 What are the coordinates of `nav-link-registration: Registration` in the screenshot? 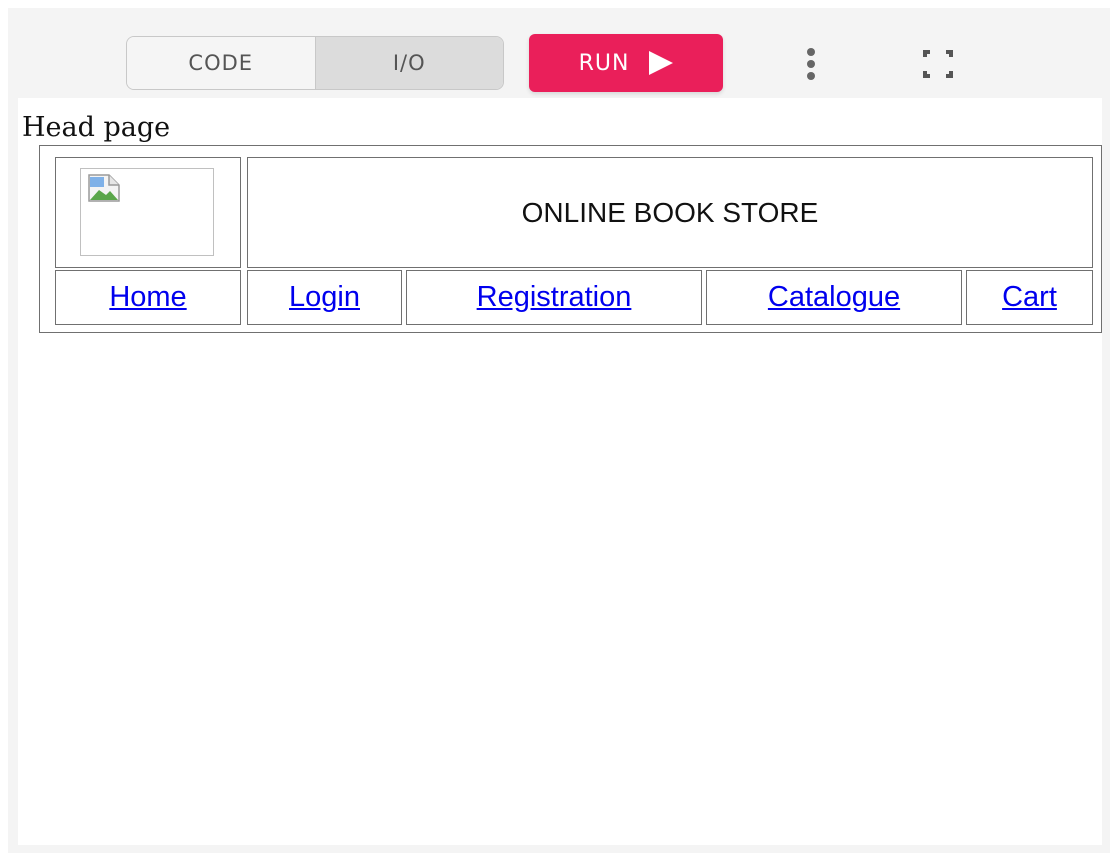 It's located at (554, 297).